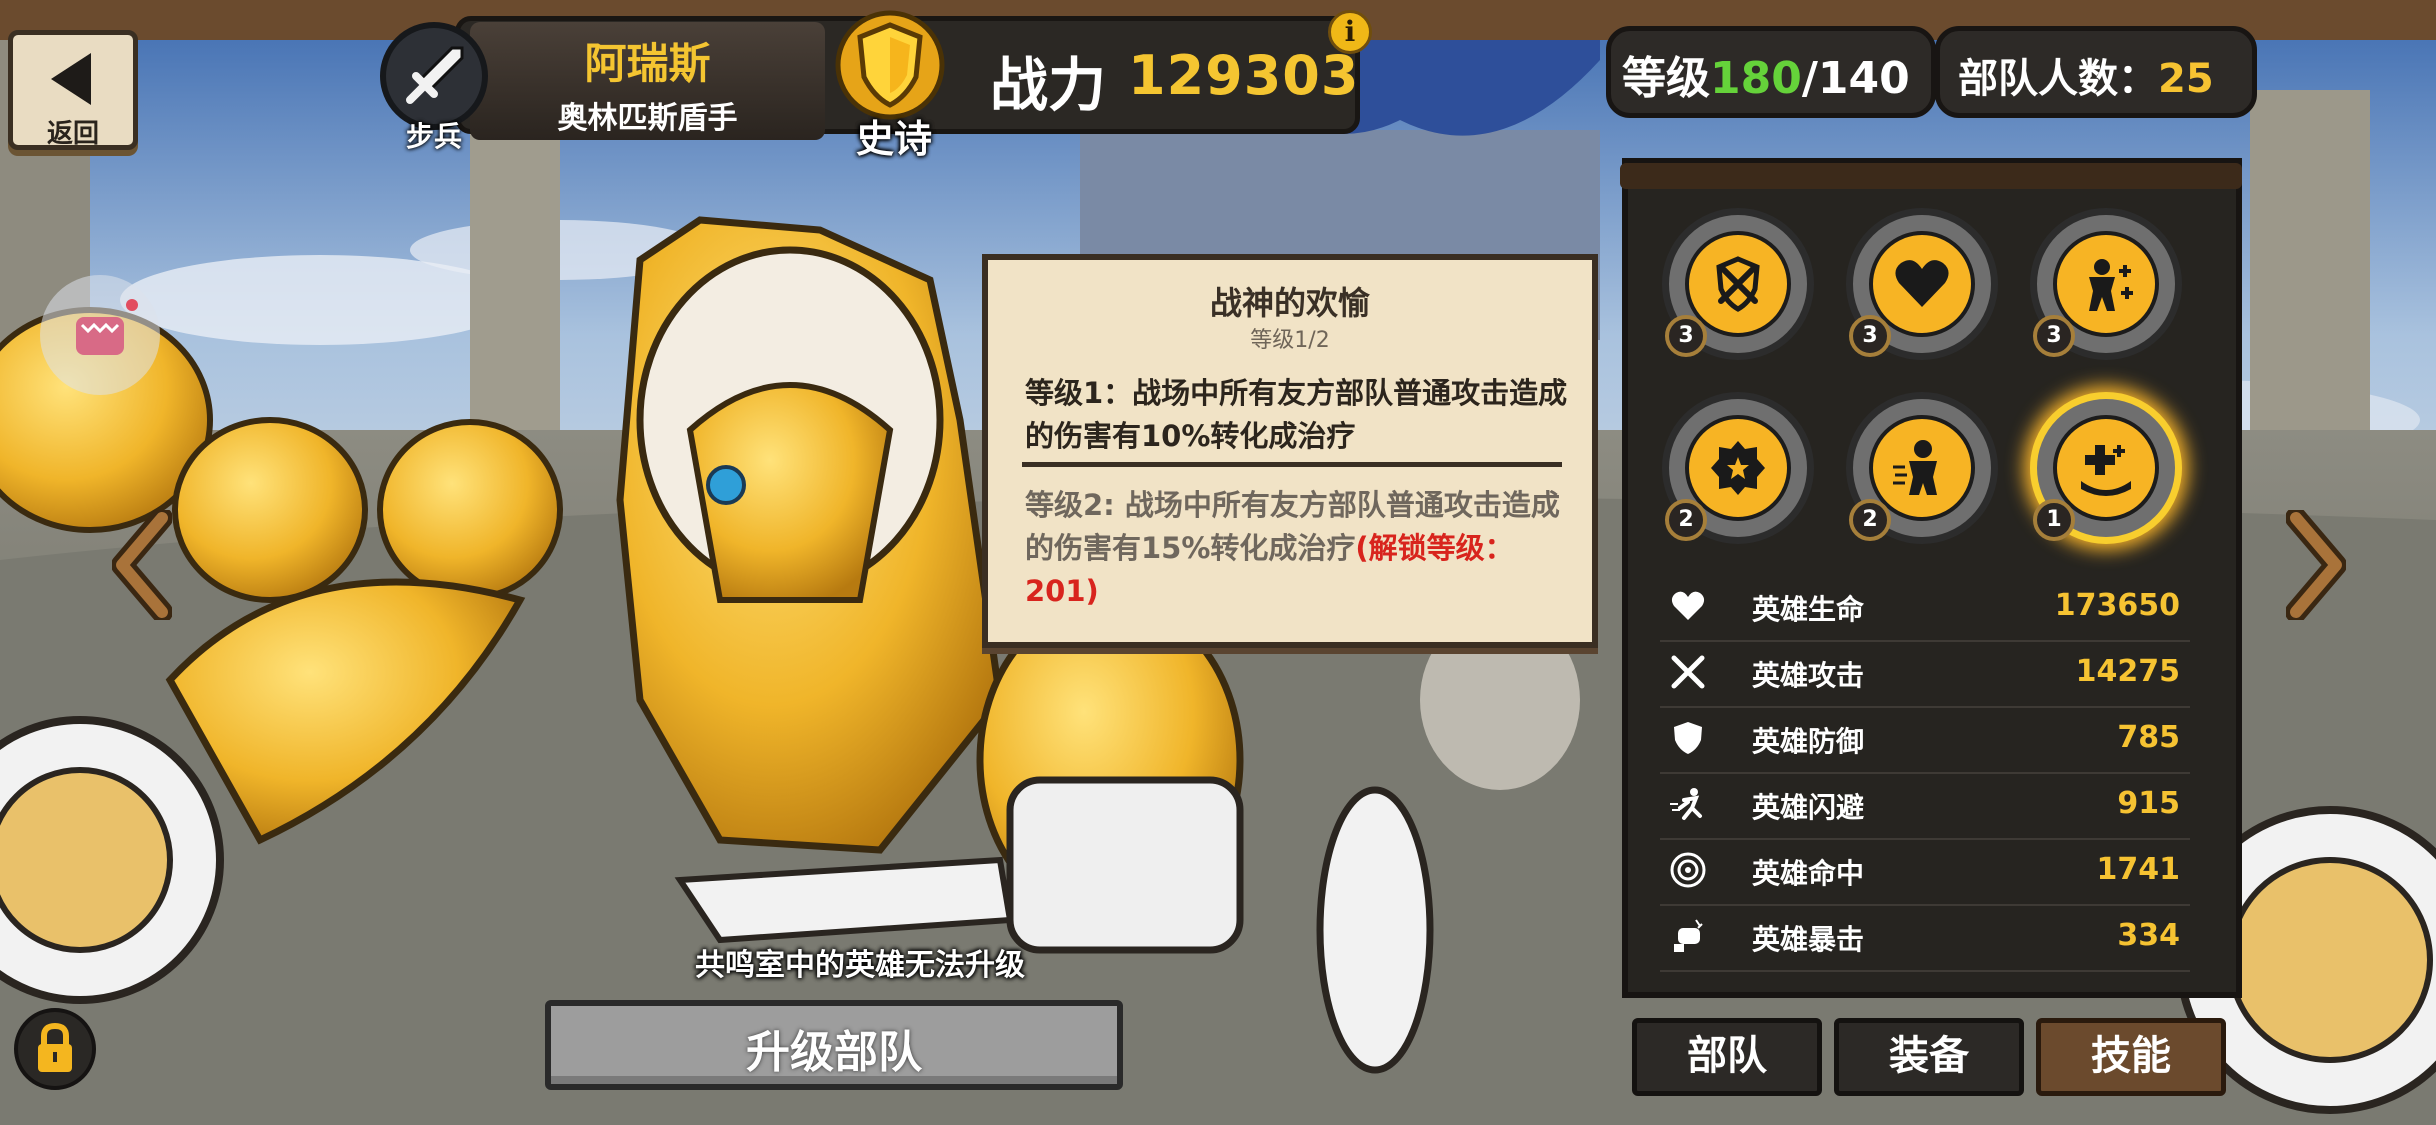 The image size is (2436, 1125). I want to click on power-value: 129303, so click(1244, 75).